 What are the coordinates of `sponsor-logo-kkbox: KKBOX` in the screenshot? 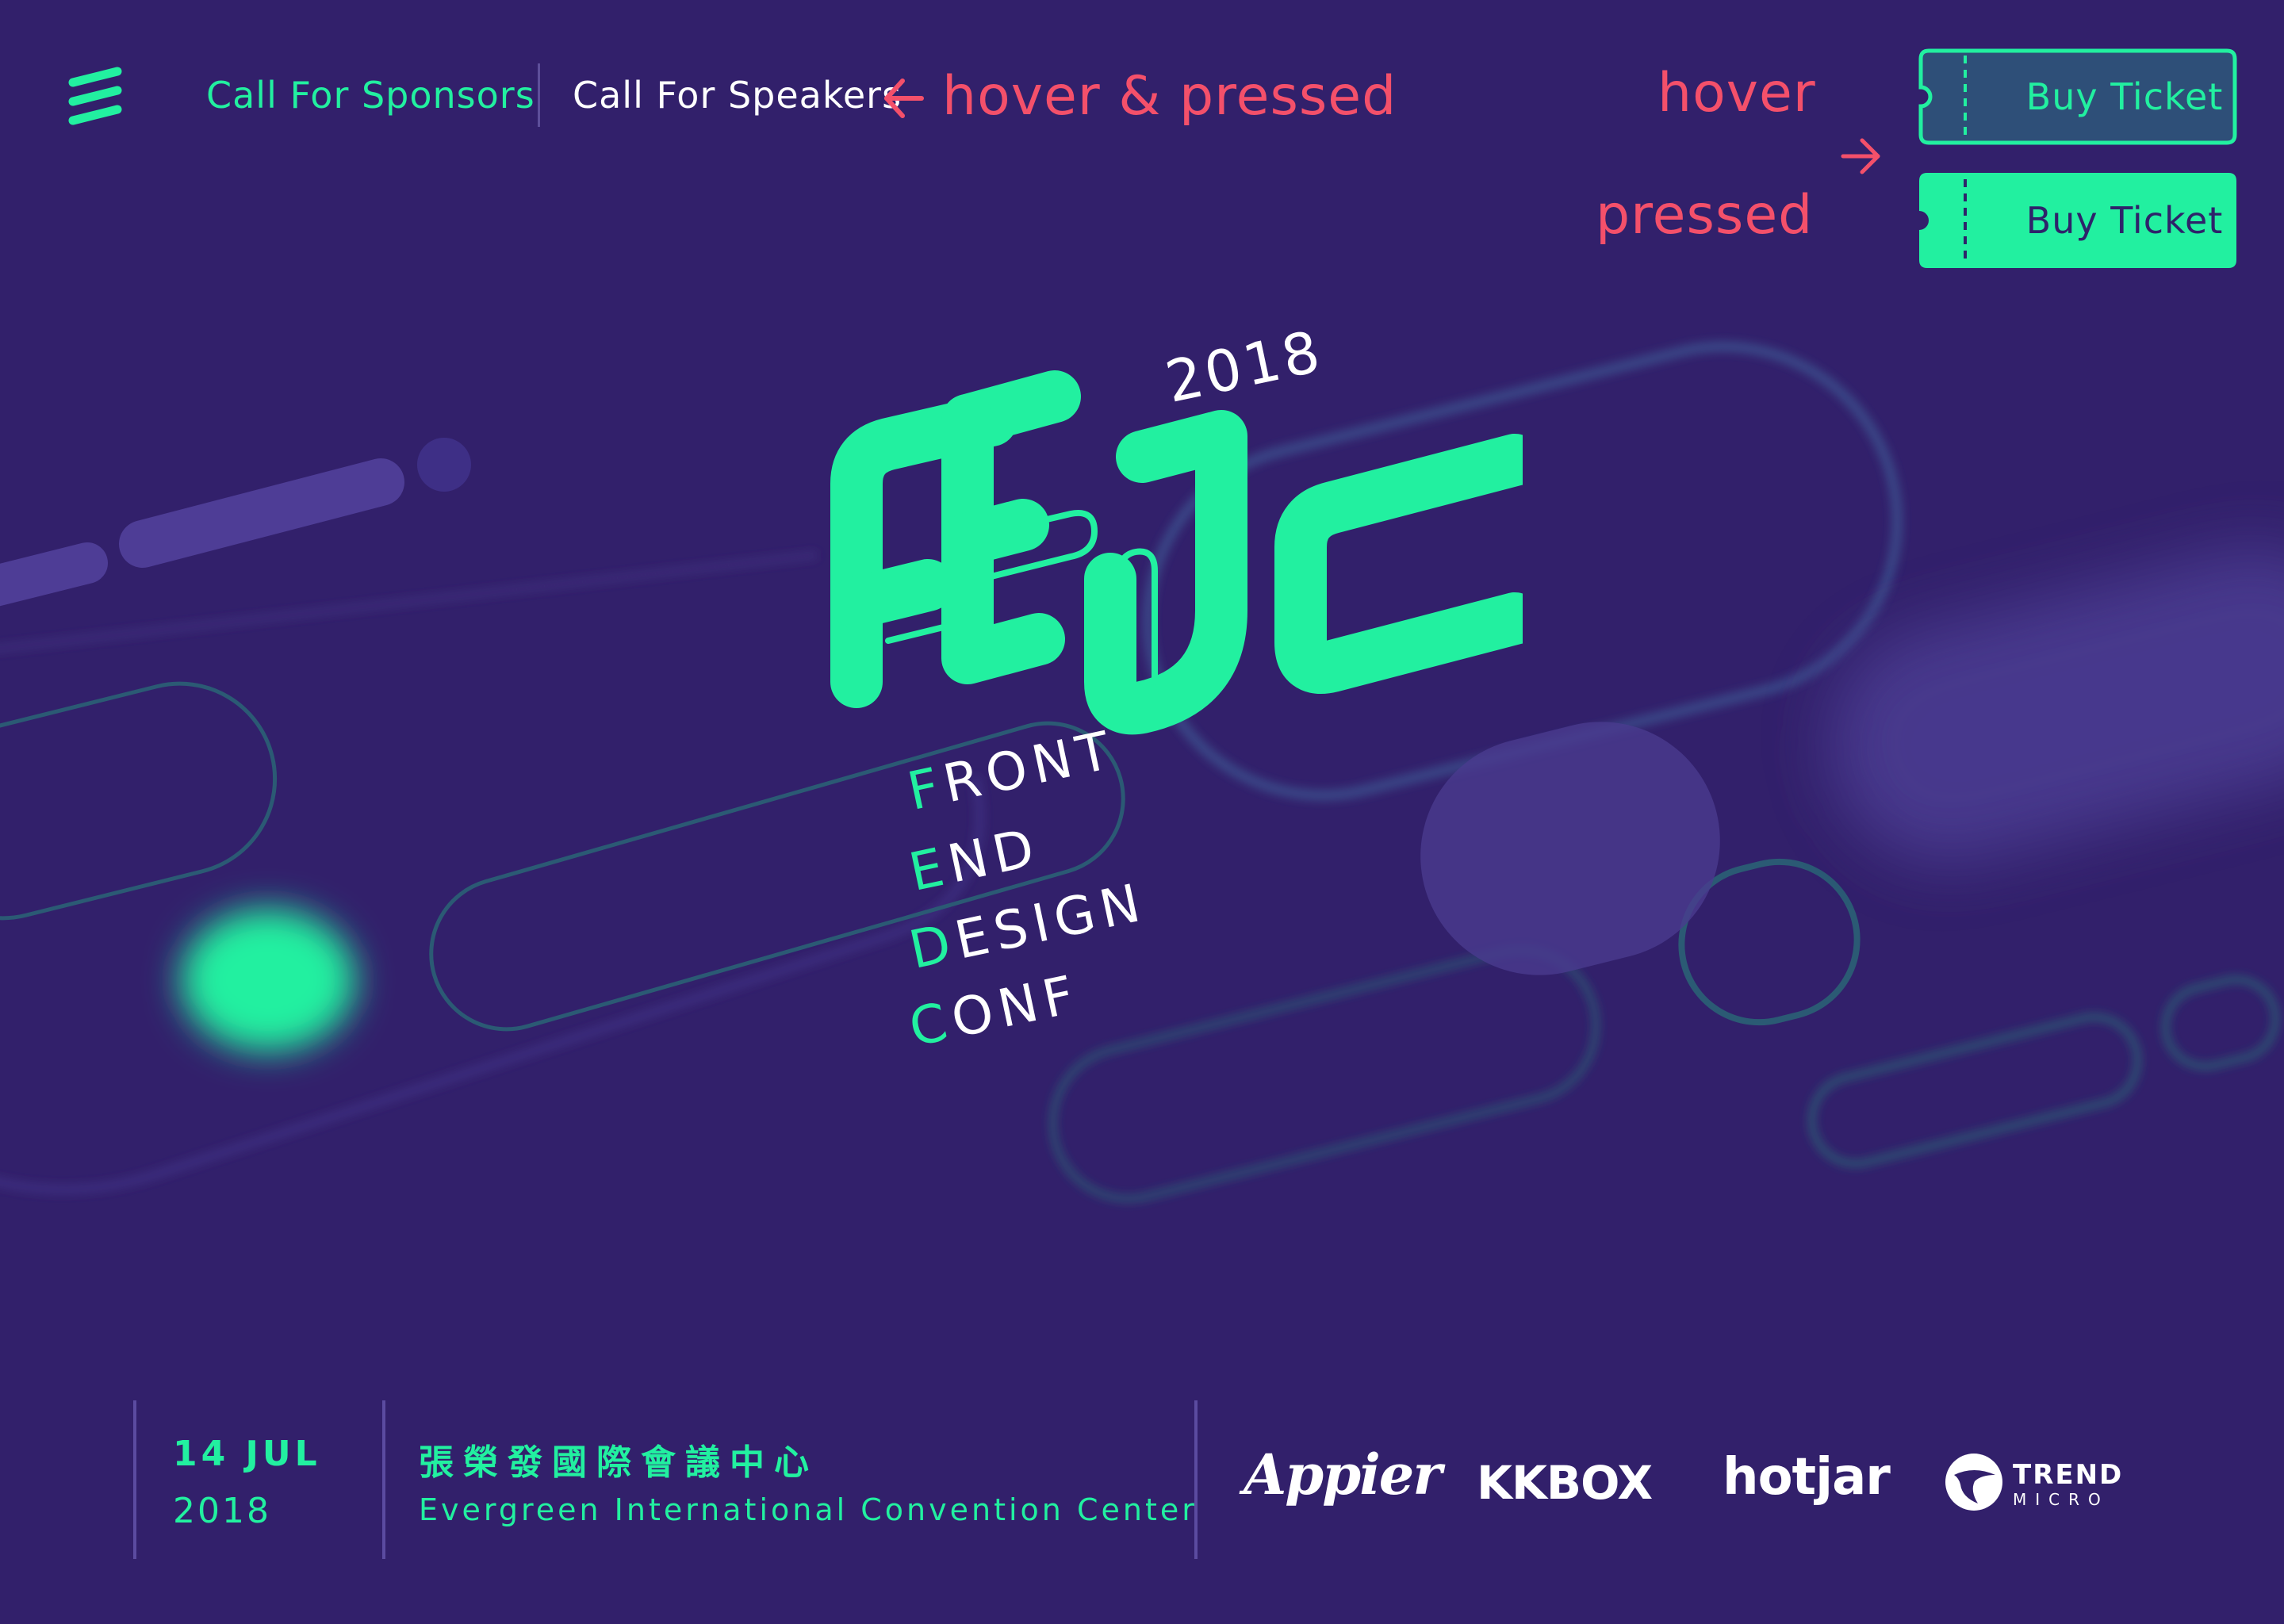 It's located at (1565, 1483).